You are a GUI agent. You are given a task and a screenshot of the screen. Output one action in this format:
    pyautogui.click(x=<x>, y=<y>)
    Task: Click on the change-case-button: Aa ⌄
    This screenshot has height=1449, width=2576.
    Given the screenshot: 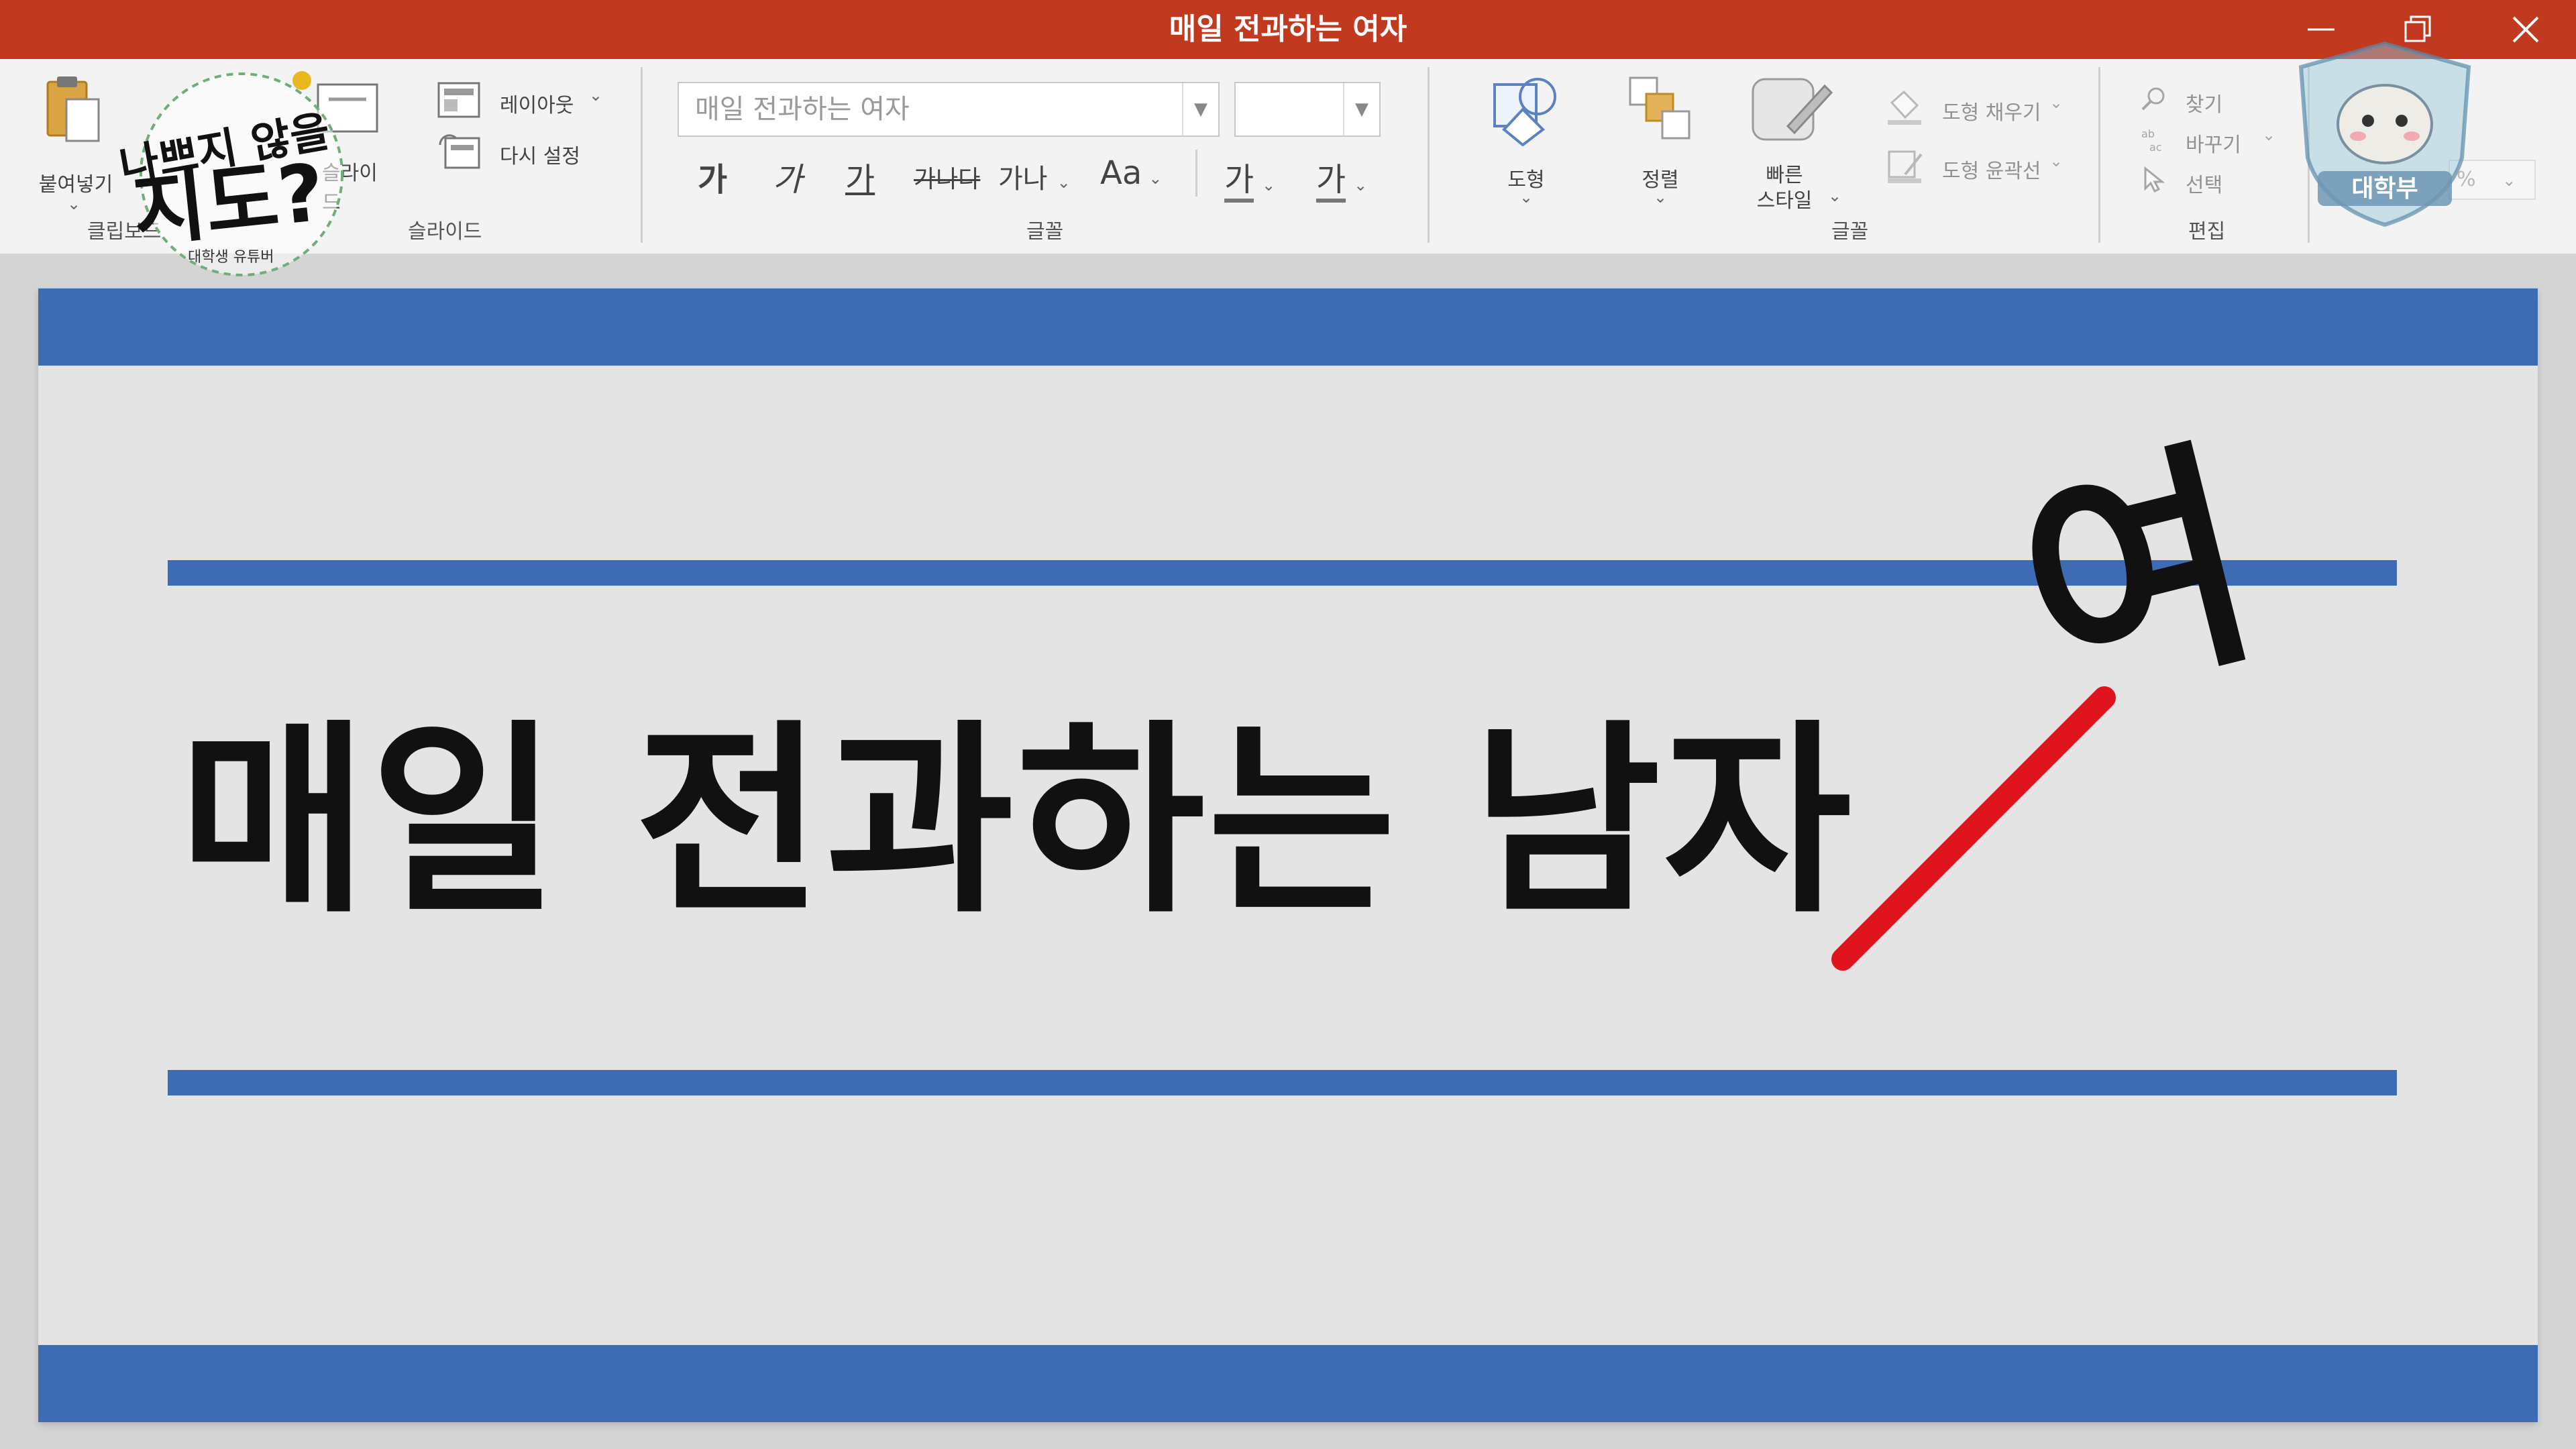 What is the action you would take?
    pyautogui.click(x=1131, y=173)
    